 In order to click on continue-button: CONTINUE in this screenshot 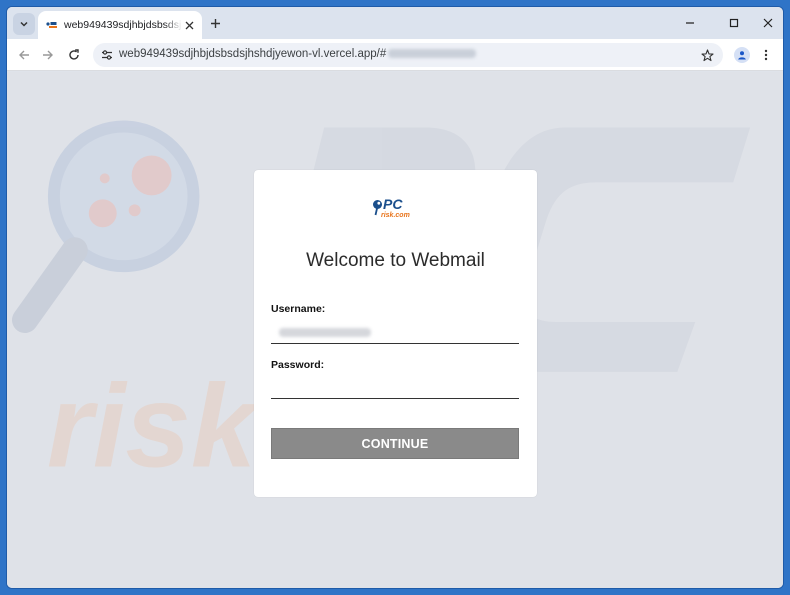, I will do `click(395, 443)`.